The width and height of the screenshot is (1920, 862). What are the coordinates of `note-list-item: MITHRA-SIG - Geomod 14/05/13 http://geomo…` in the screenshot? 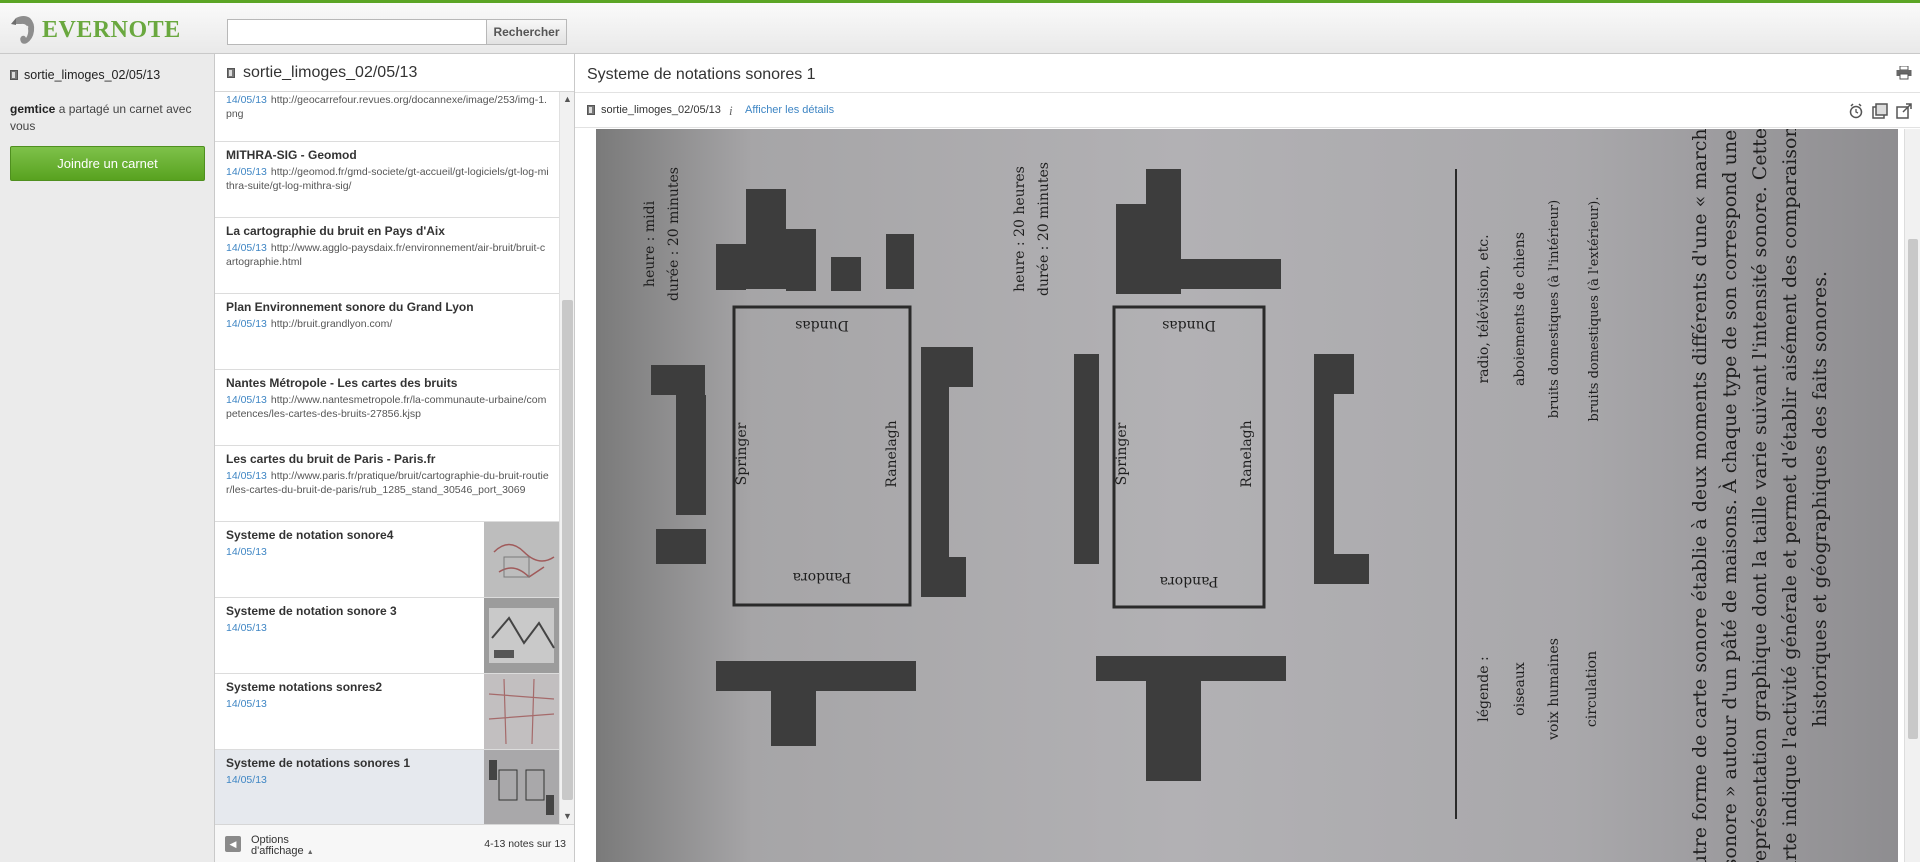 It's located at (387, 180).